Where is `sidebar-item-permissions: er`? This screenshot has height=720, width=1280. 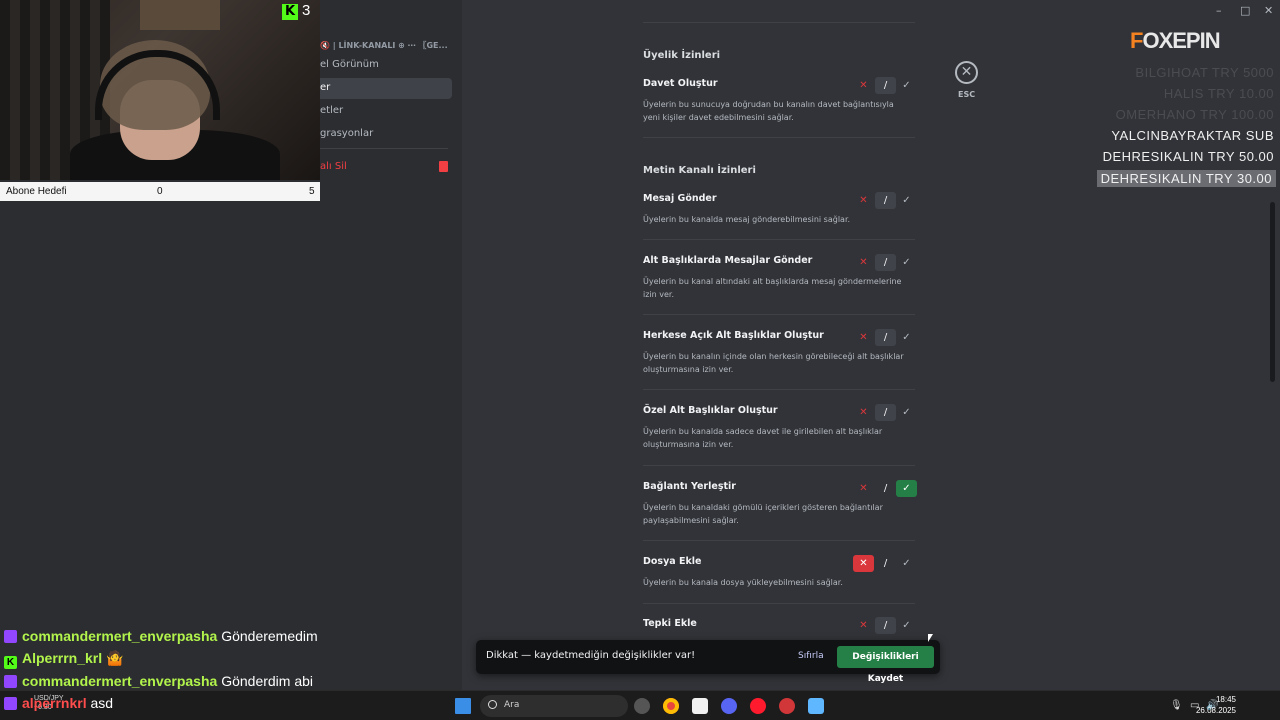
sidebar-item-permissions: er is located at coordinates (384, 88).